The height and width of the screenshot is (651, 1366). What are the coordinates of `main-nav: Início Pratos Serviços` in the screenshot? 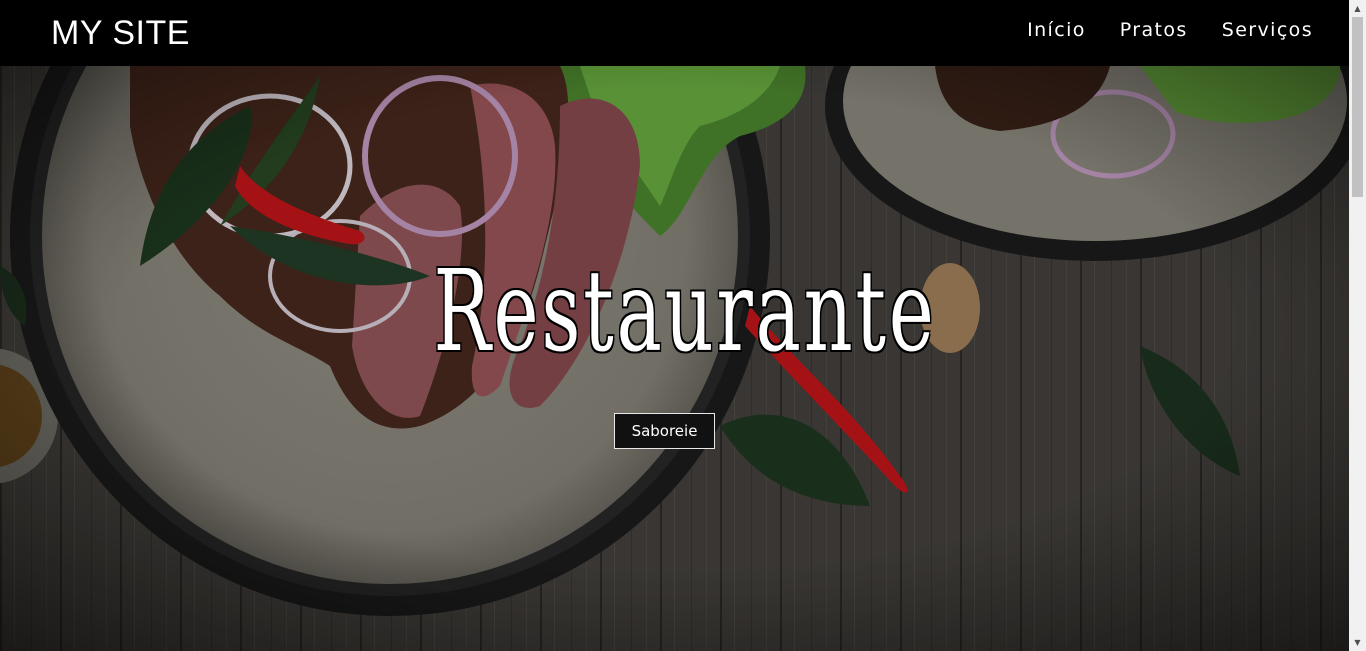 It's located at (1170, 30).